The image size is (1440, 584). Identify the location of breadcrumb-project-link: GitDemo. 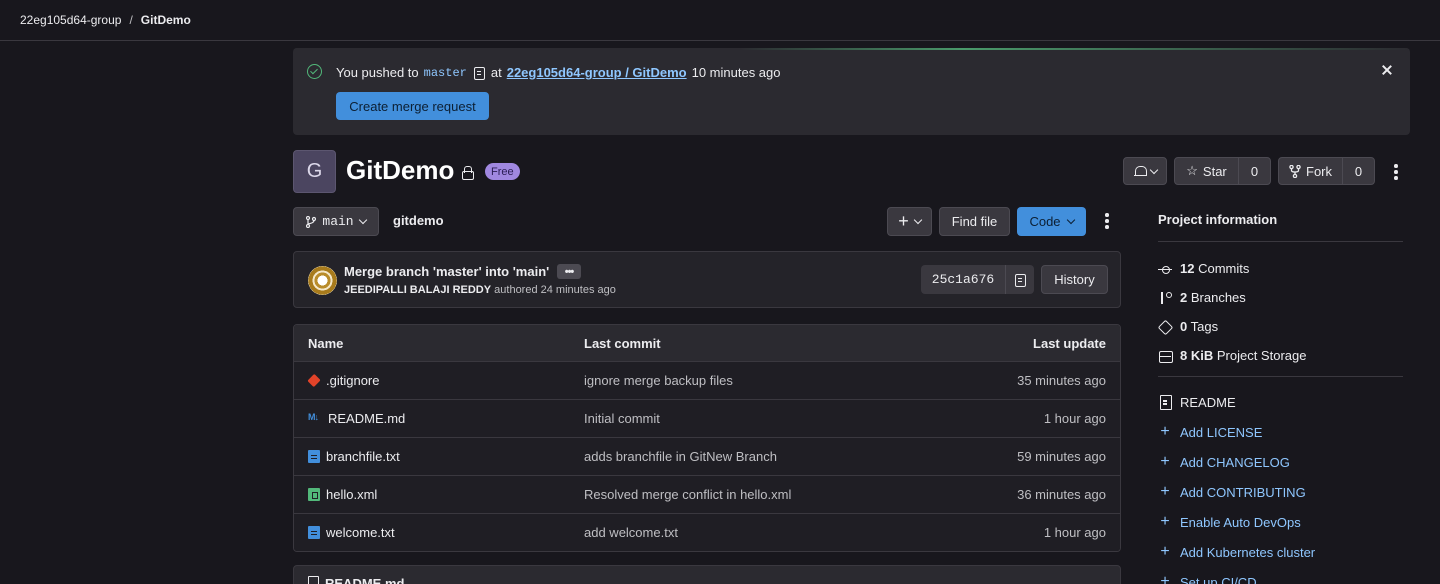
(166, 20).